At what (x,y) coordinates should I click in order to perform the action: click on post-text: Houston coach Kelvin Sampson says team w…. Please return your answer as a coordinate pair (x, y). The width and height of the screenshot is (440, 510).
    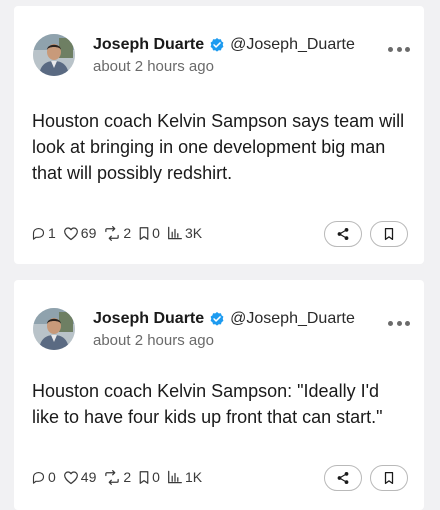
    Looking at the image, I should click on (218, 147).